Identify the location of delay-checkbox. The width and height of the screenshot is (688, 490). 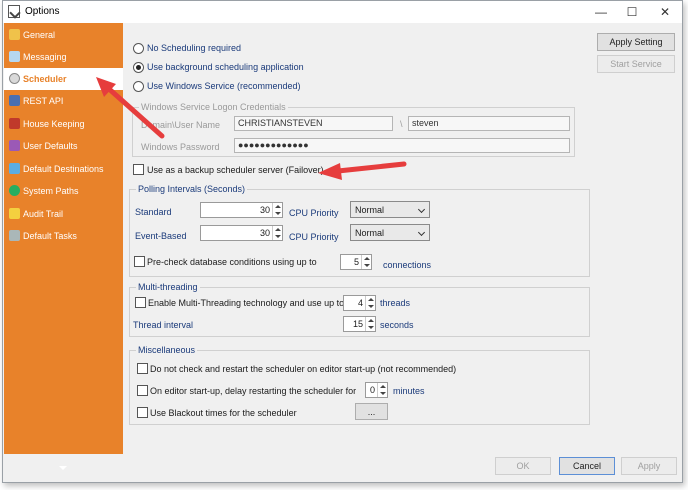
(142, 390).